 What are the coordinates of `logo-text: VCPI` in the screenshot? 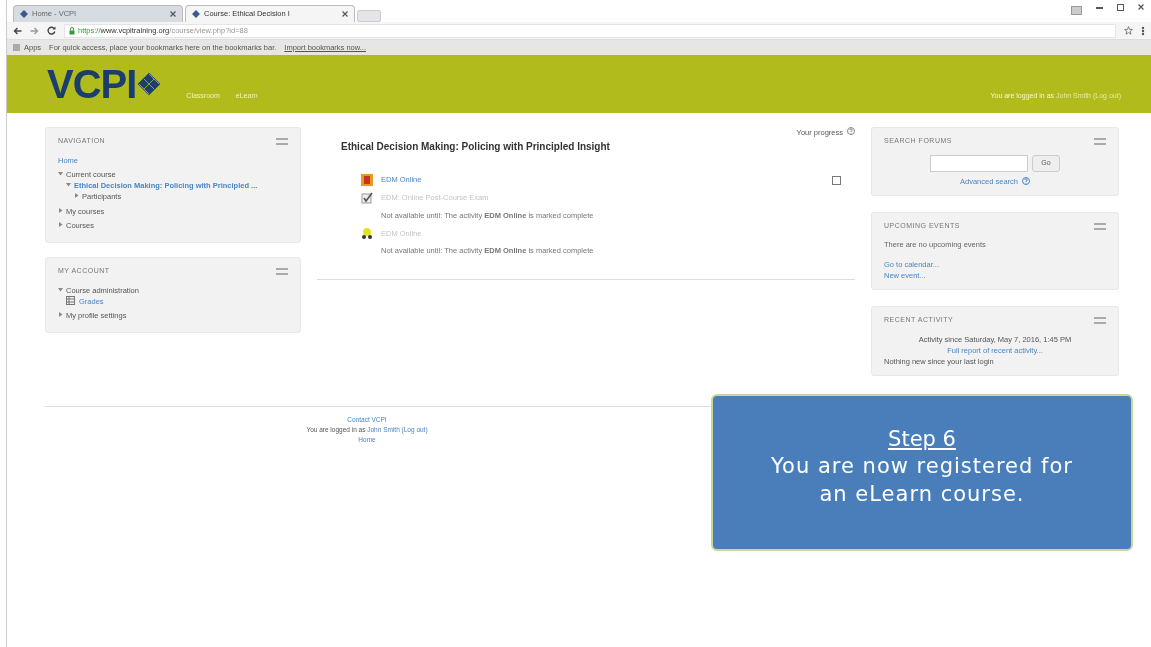 It's located at (92, 84).